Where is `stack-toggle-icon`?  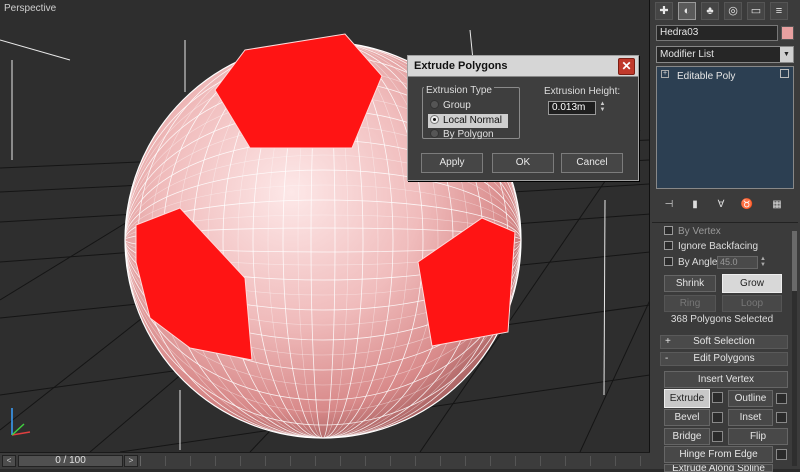 stack-toggle-icon is located at coordinates (784, 73).